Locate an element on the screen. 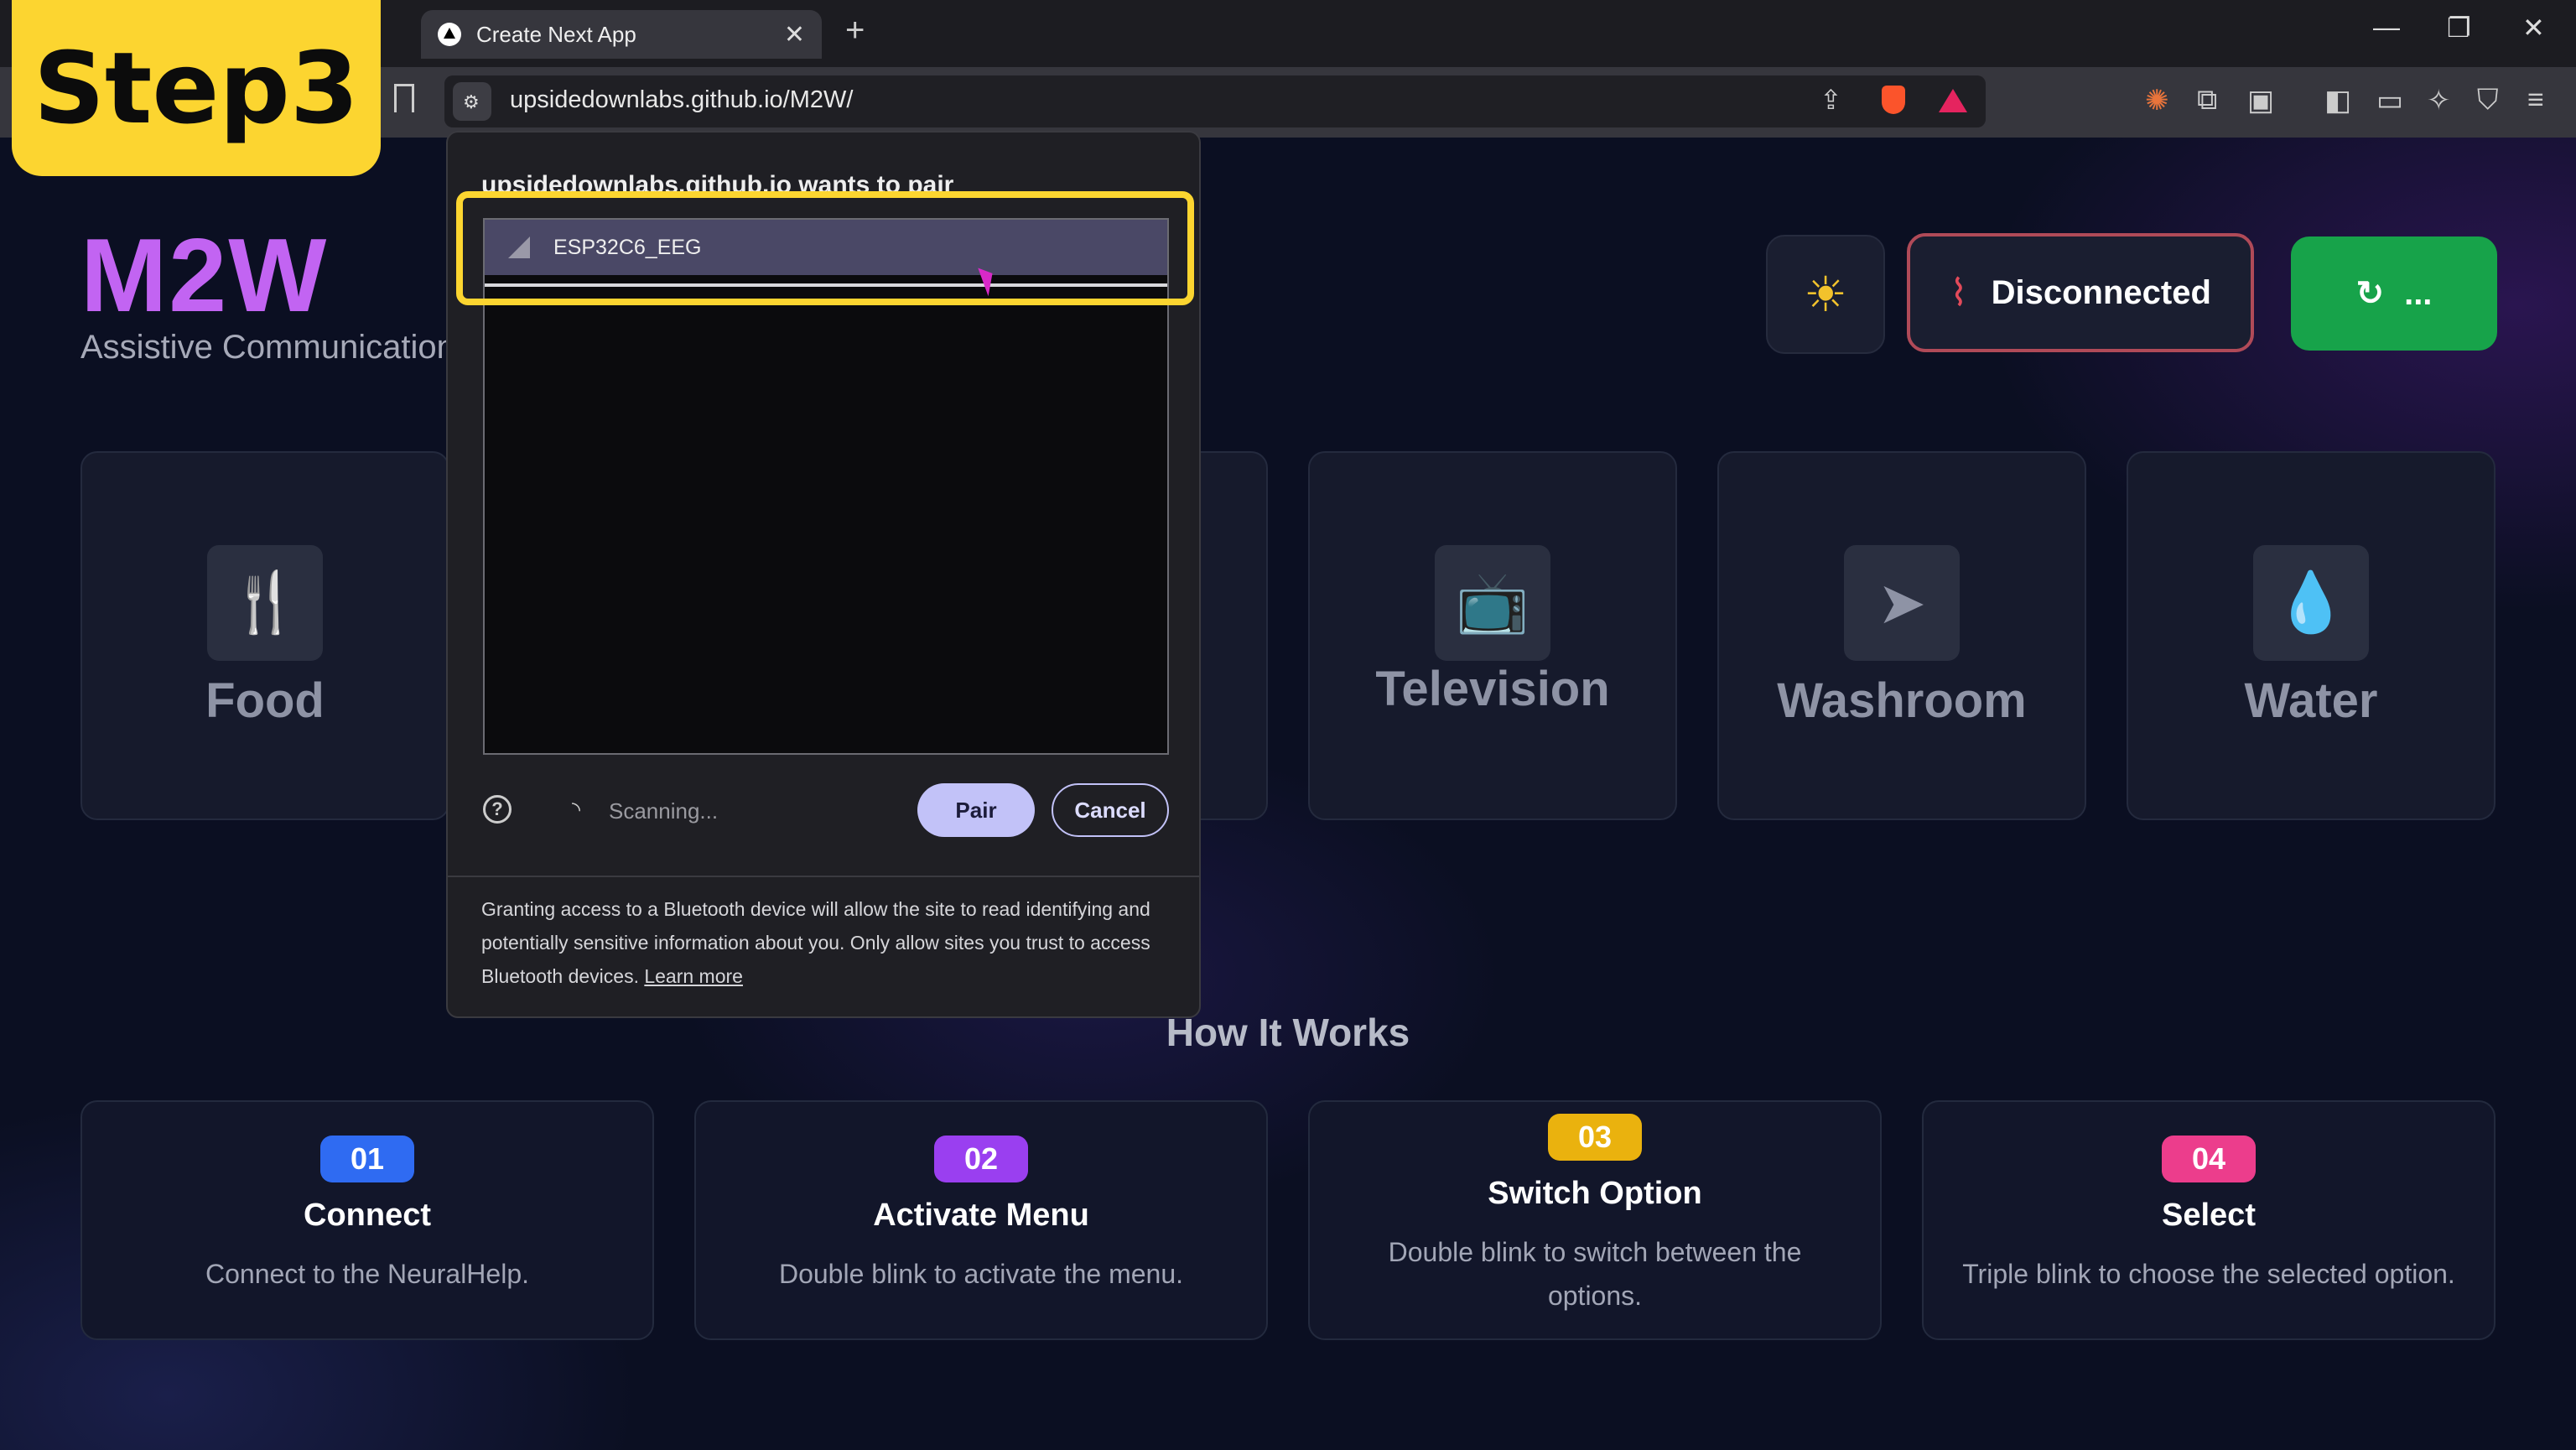  step-card-connect: 01 Connect Connect to the NeuralHelp. is located at coordinates (367, 1220).